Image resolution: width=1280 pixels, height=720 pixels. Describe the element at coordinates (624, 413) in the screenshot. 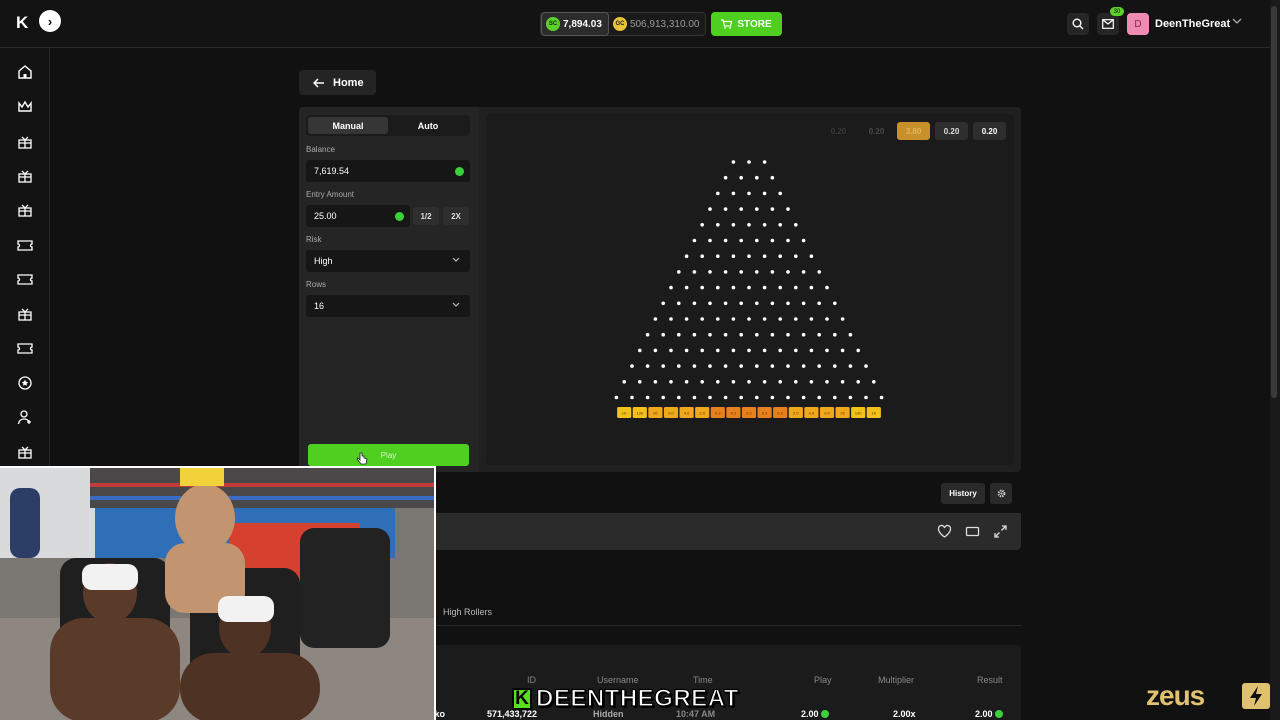

I see `bucket-label: 1K` at that location.